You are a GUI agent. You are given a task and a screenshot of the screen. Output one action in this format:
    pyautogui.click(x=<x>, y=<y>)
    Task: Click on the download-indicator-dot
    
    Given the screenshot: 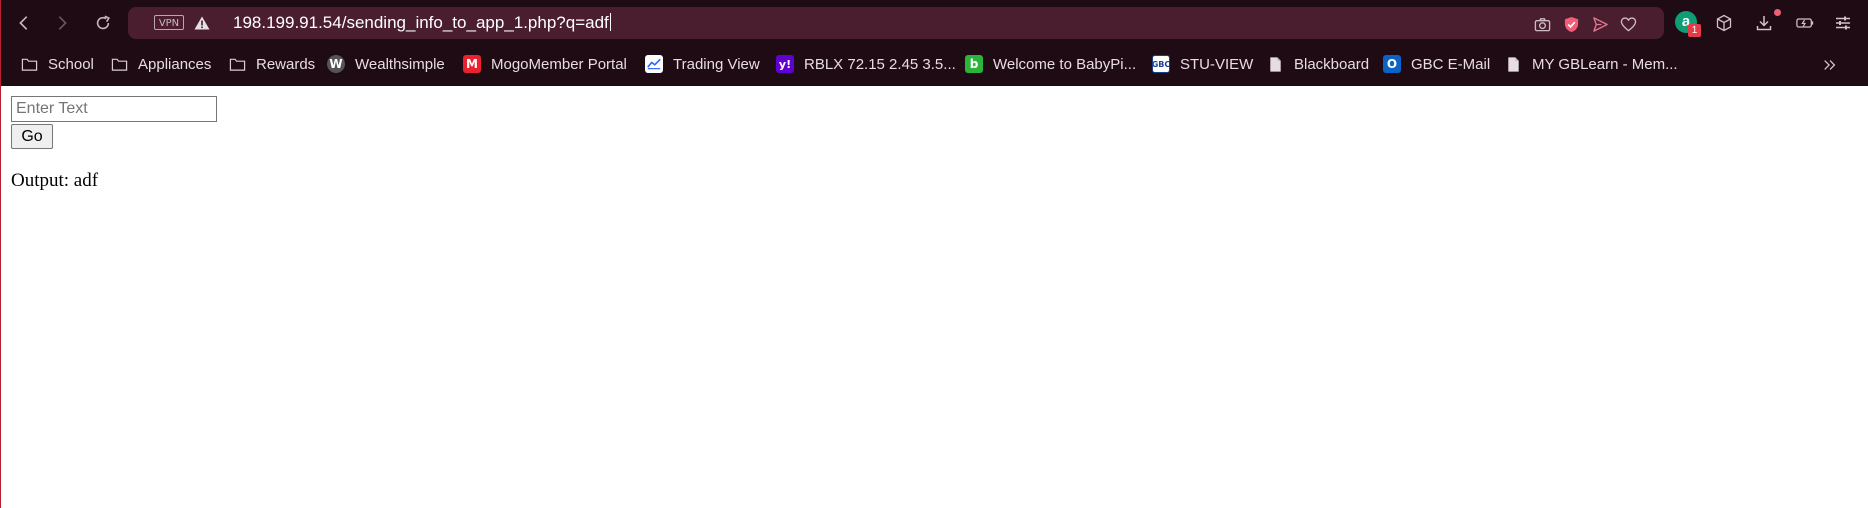 What is the action you would take?
    pyautogui.click(x=1777, y=12)
    